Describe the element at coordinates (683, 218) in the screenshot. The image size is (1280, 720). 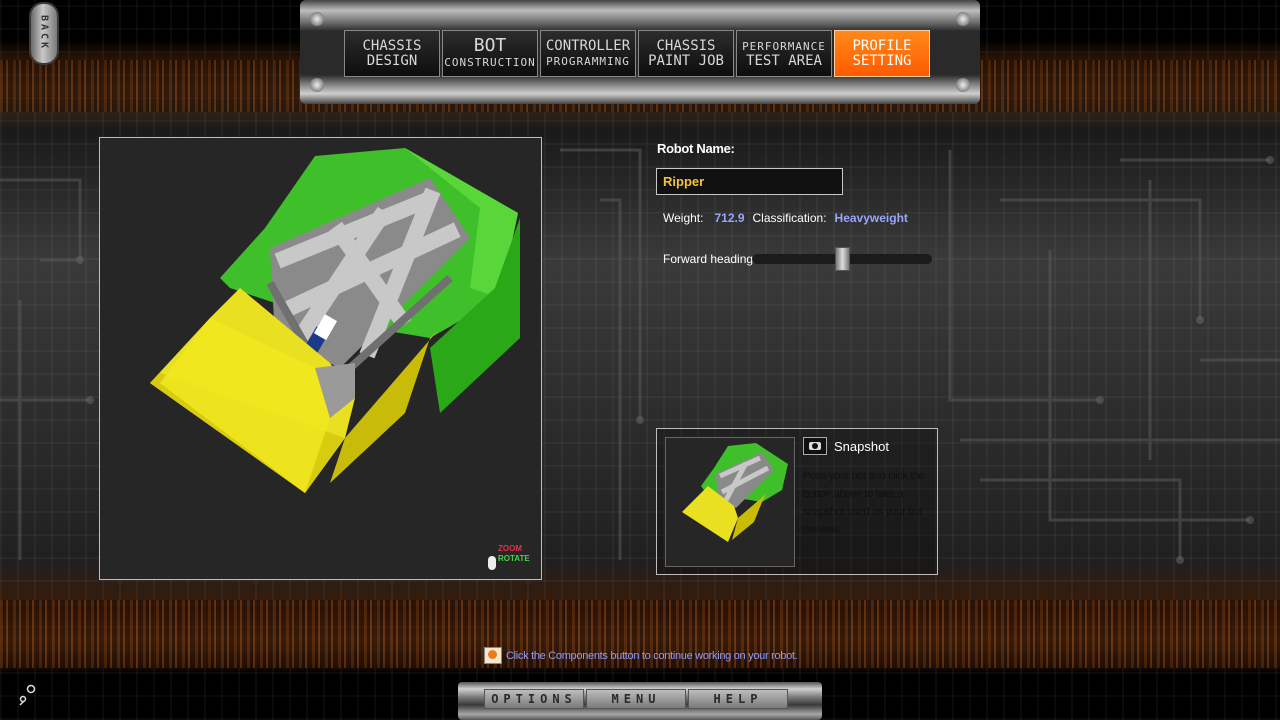
I see `weight-label: Weight:` at that location.